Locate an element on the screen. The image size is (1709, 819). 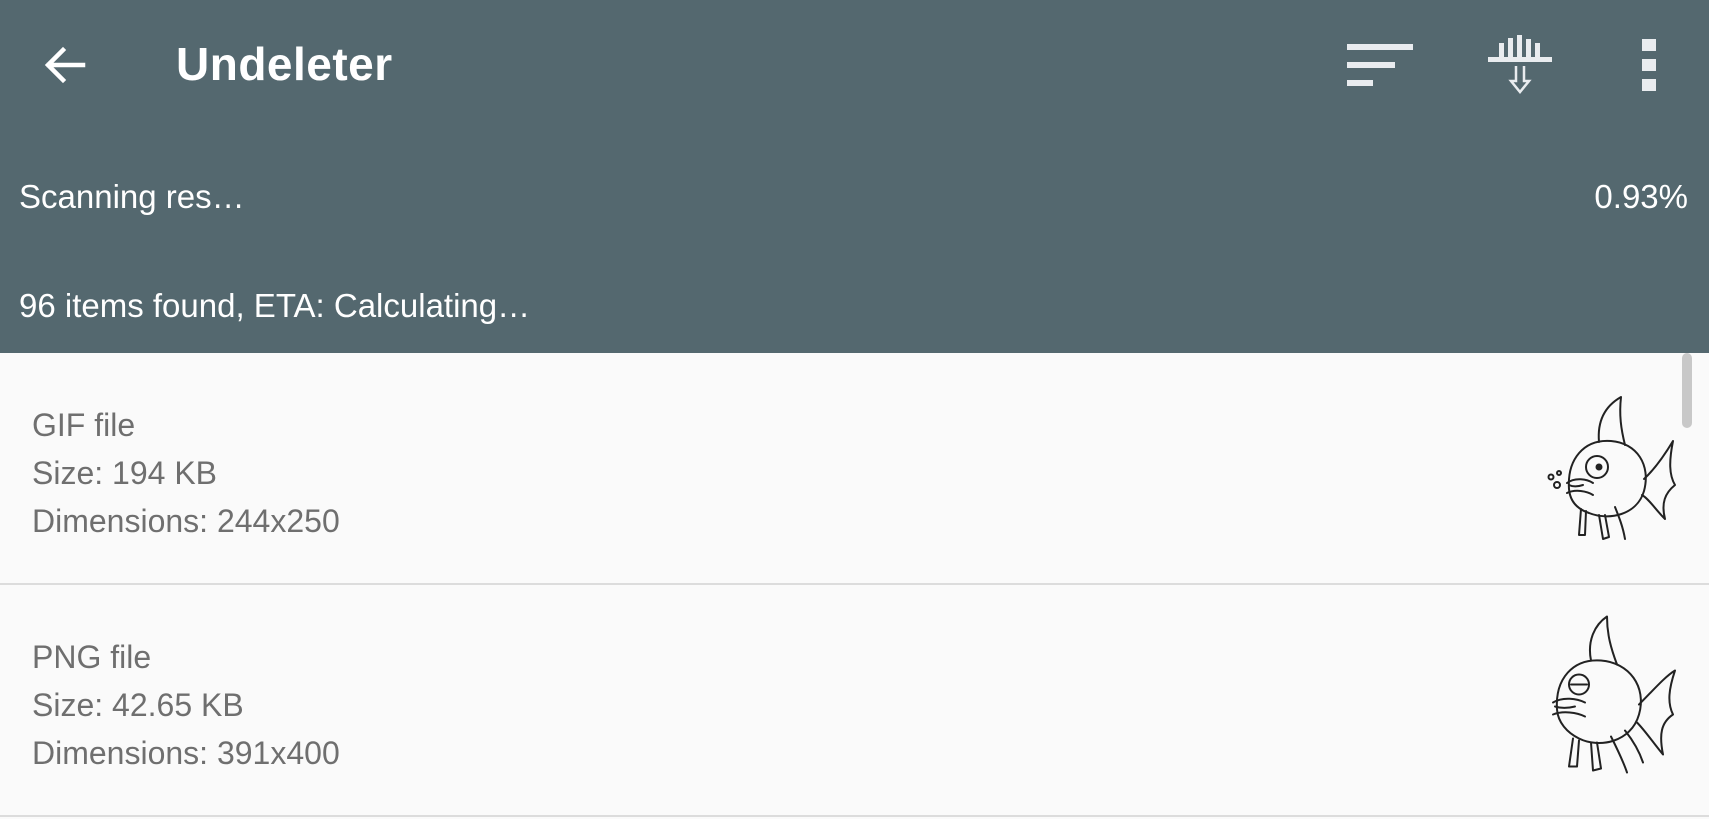
file-type: PNG file is located at coordinates (92, 657).